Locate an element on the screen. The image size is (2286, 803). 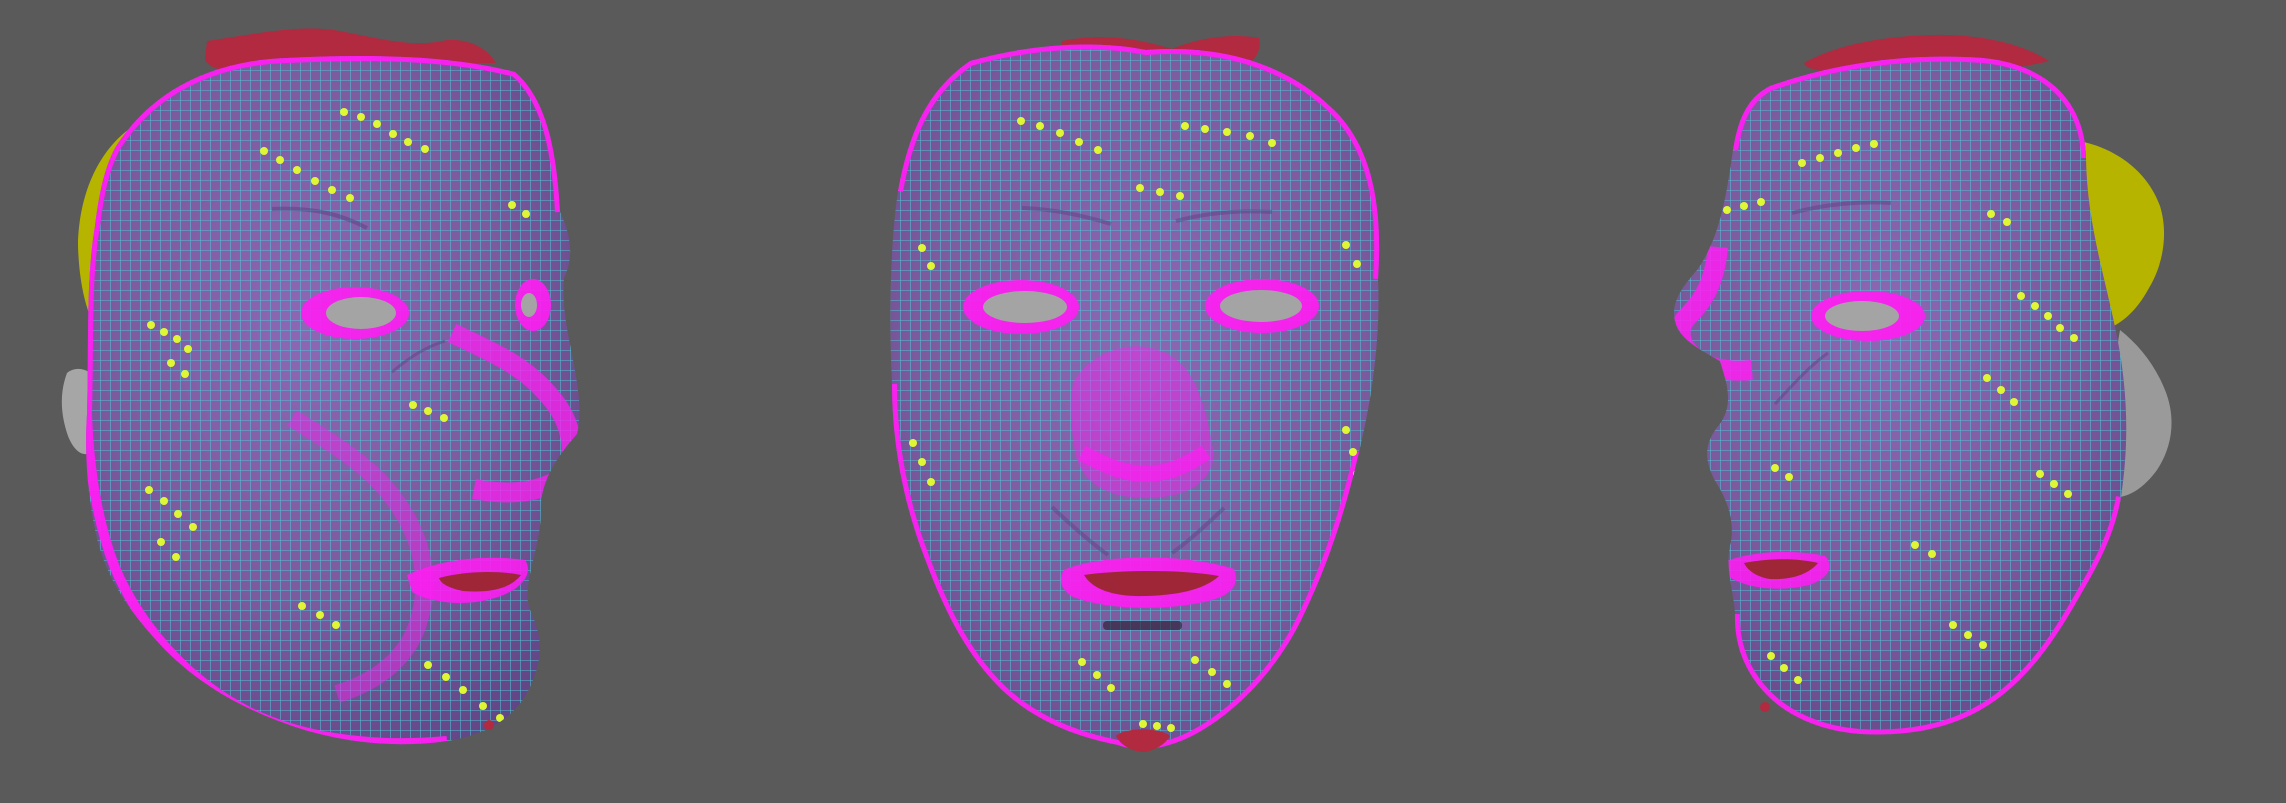
left-eye-front-view is located at coordinates (1025, 307).